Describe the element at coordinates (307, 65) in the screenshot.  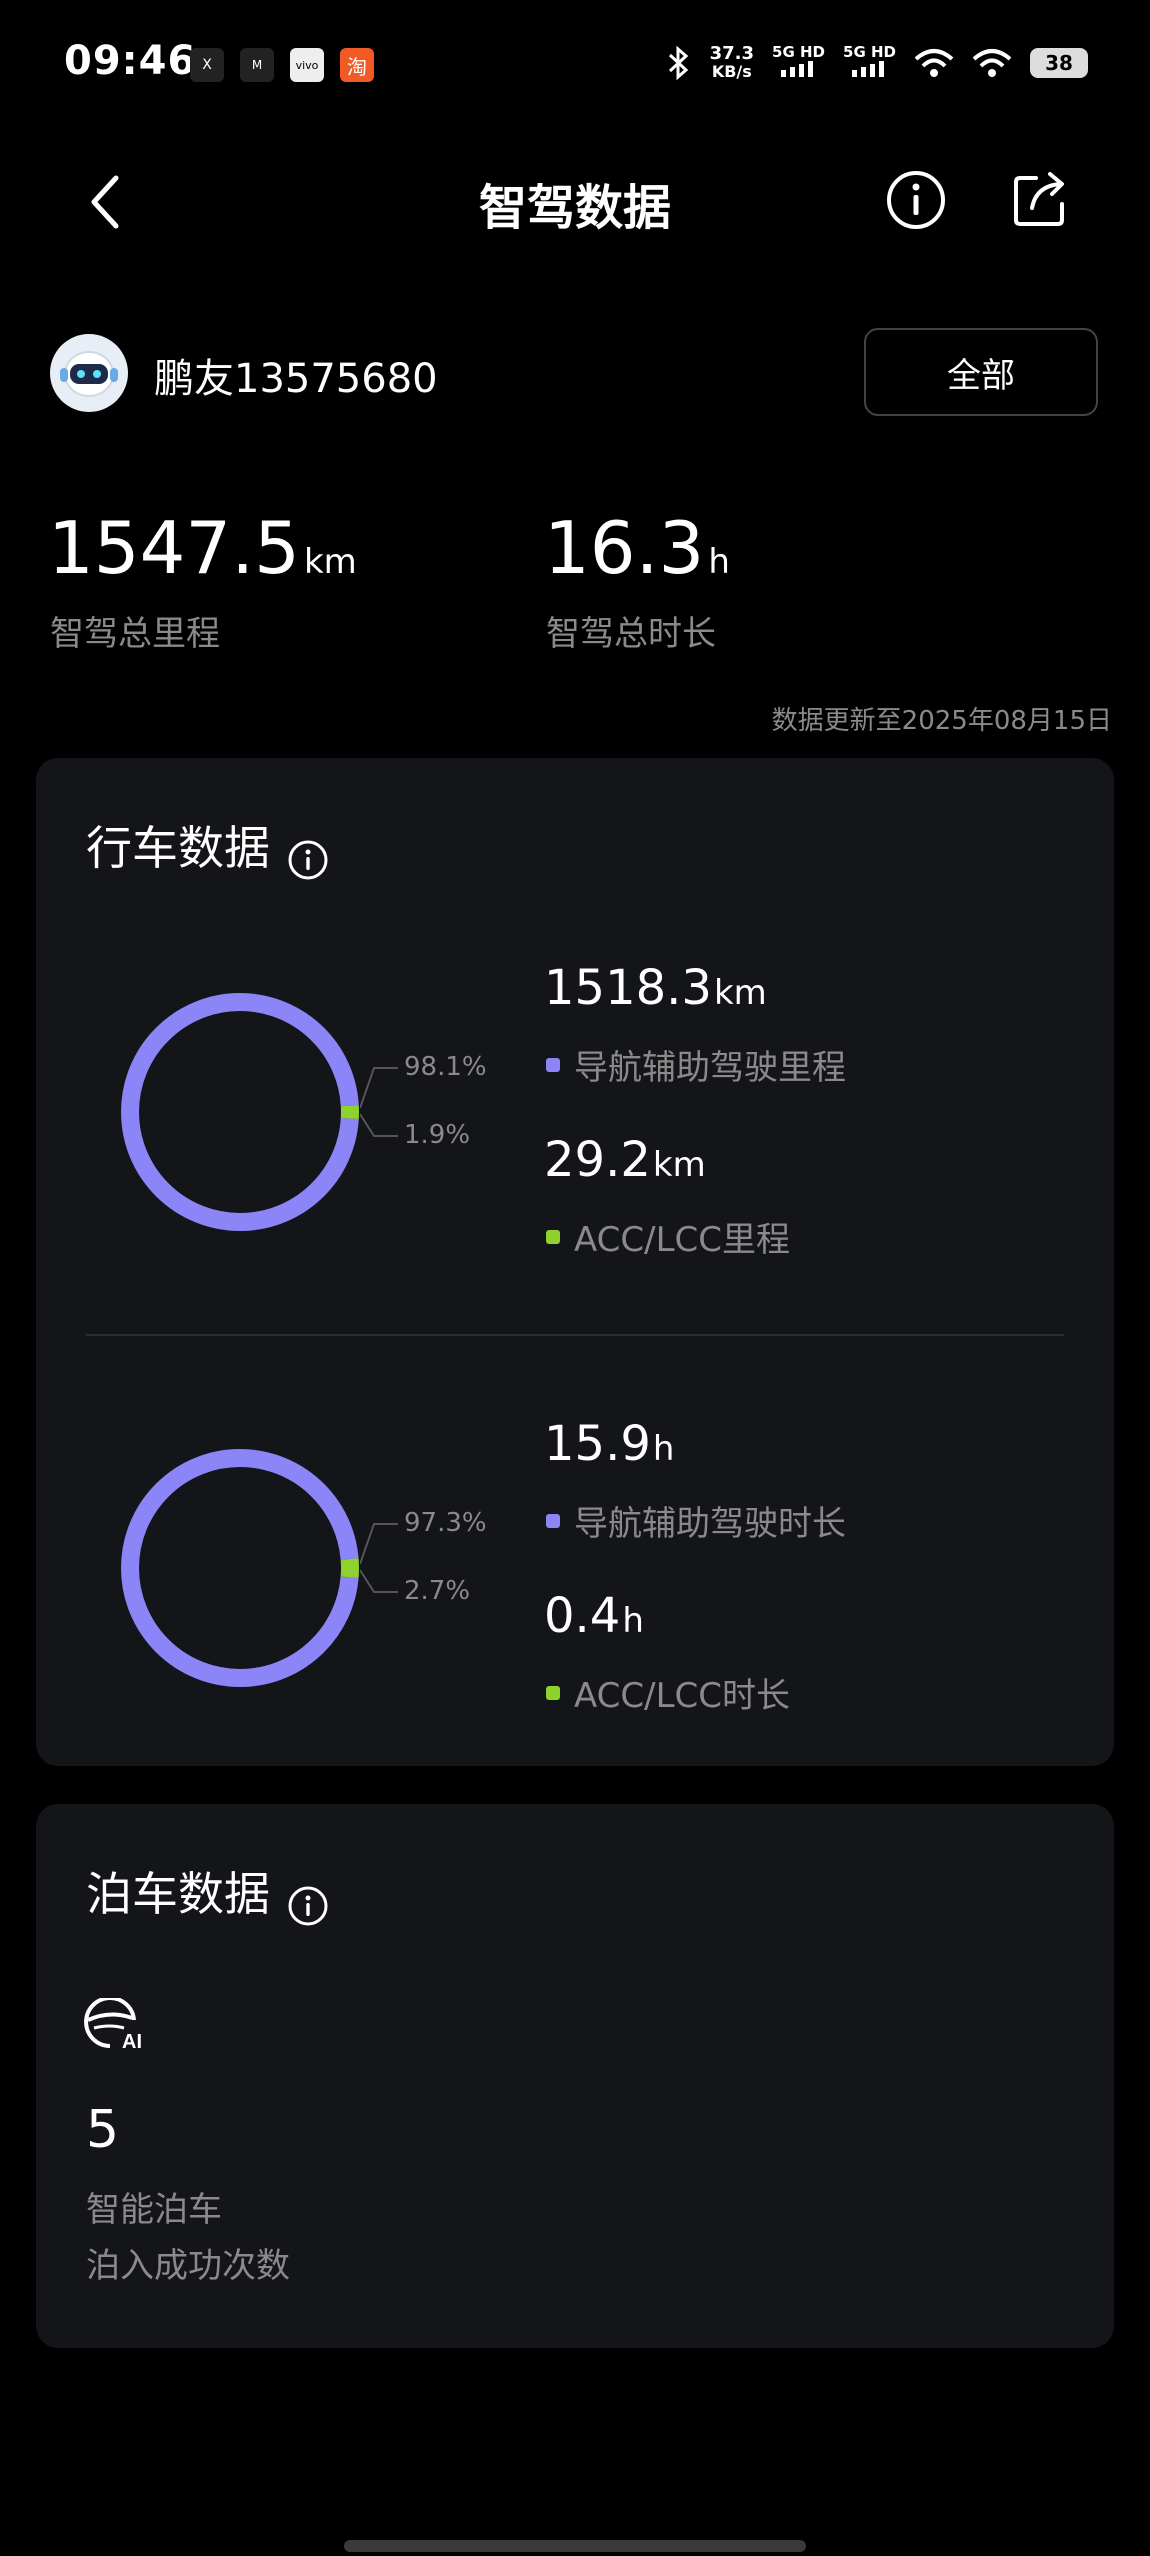
I see `app-vivo-icon: vivo` at that location.